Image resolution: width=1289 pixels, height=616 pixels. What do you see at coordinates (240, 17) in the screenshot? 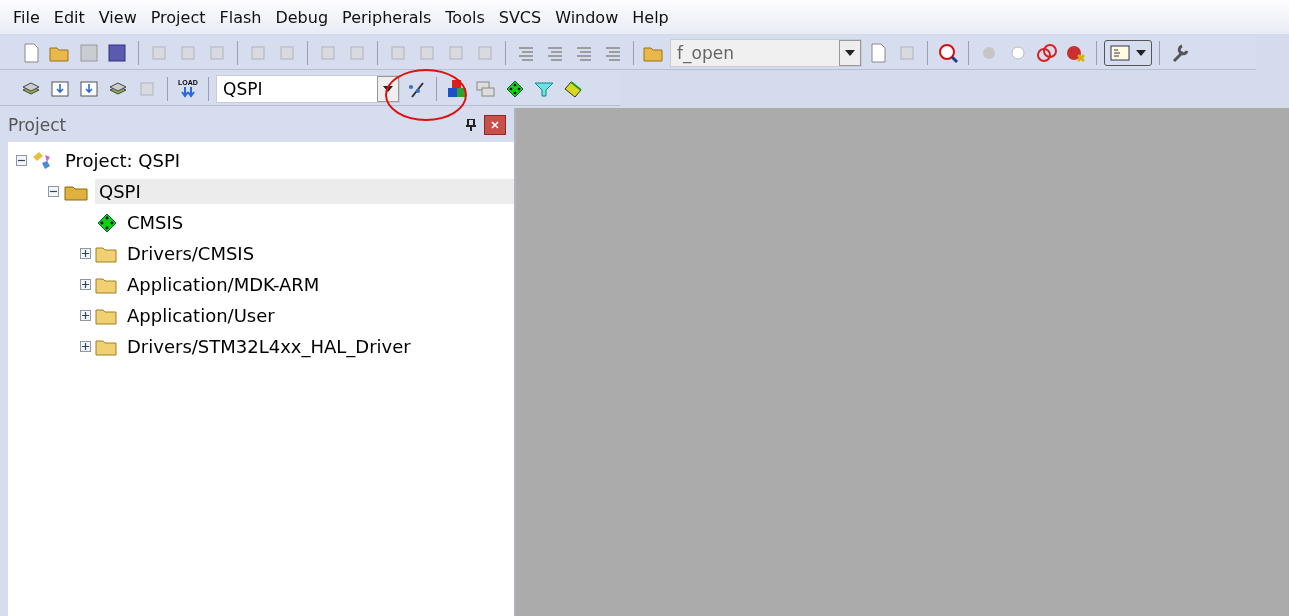
I see `menu-item: Flash` at bounding box center [240, 17].